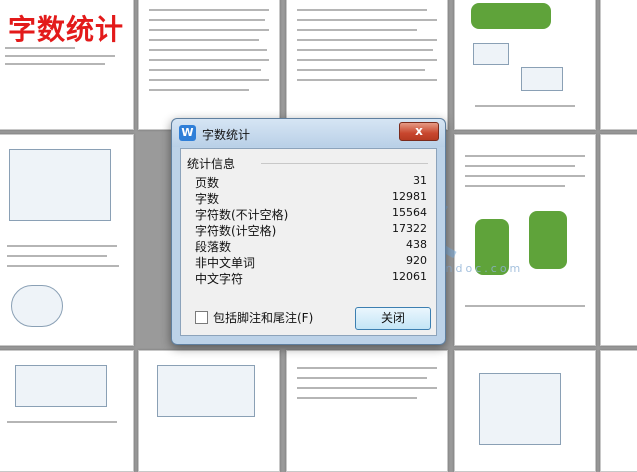 The height and width of the screenshot is (472, 637). Describe the element at coordinates (236, 231) in the screenshot. I see `stat-label: 字符数(计空格)` at that location.